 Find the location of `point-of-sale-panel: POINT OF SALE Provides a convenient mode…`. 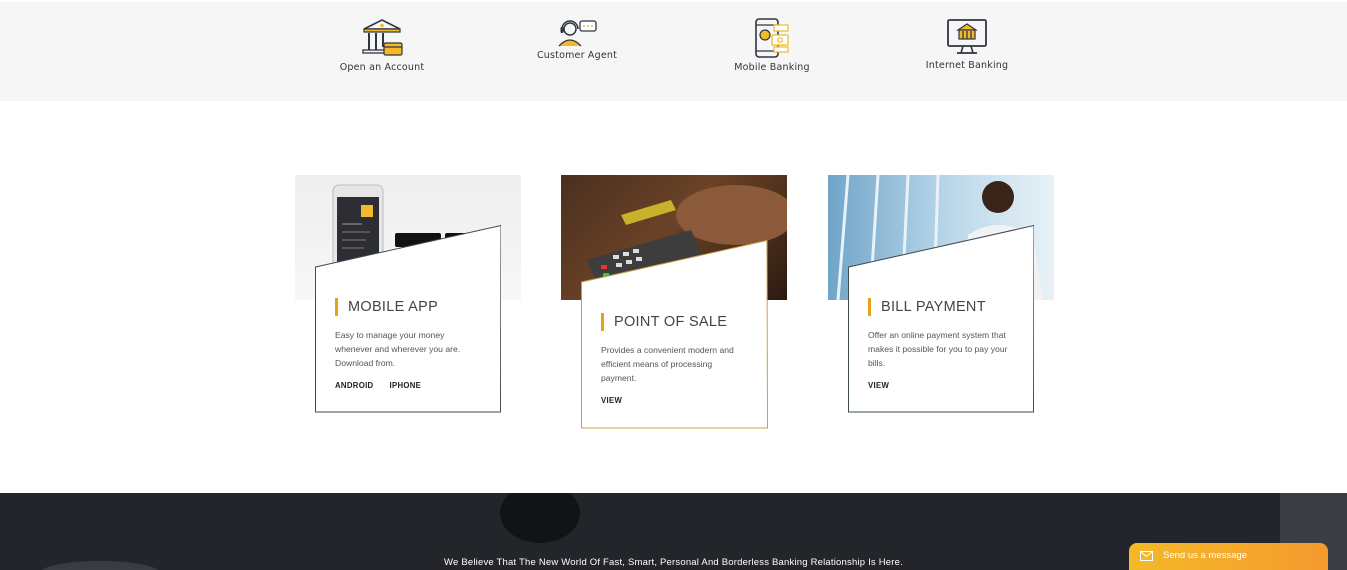

point-of-sale-panel: POINT OF SALE Provides a convenient mode… is located at coordinates (674, 334).